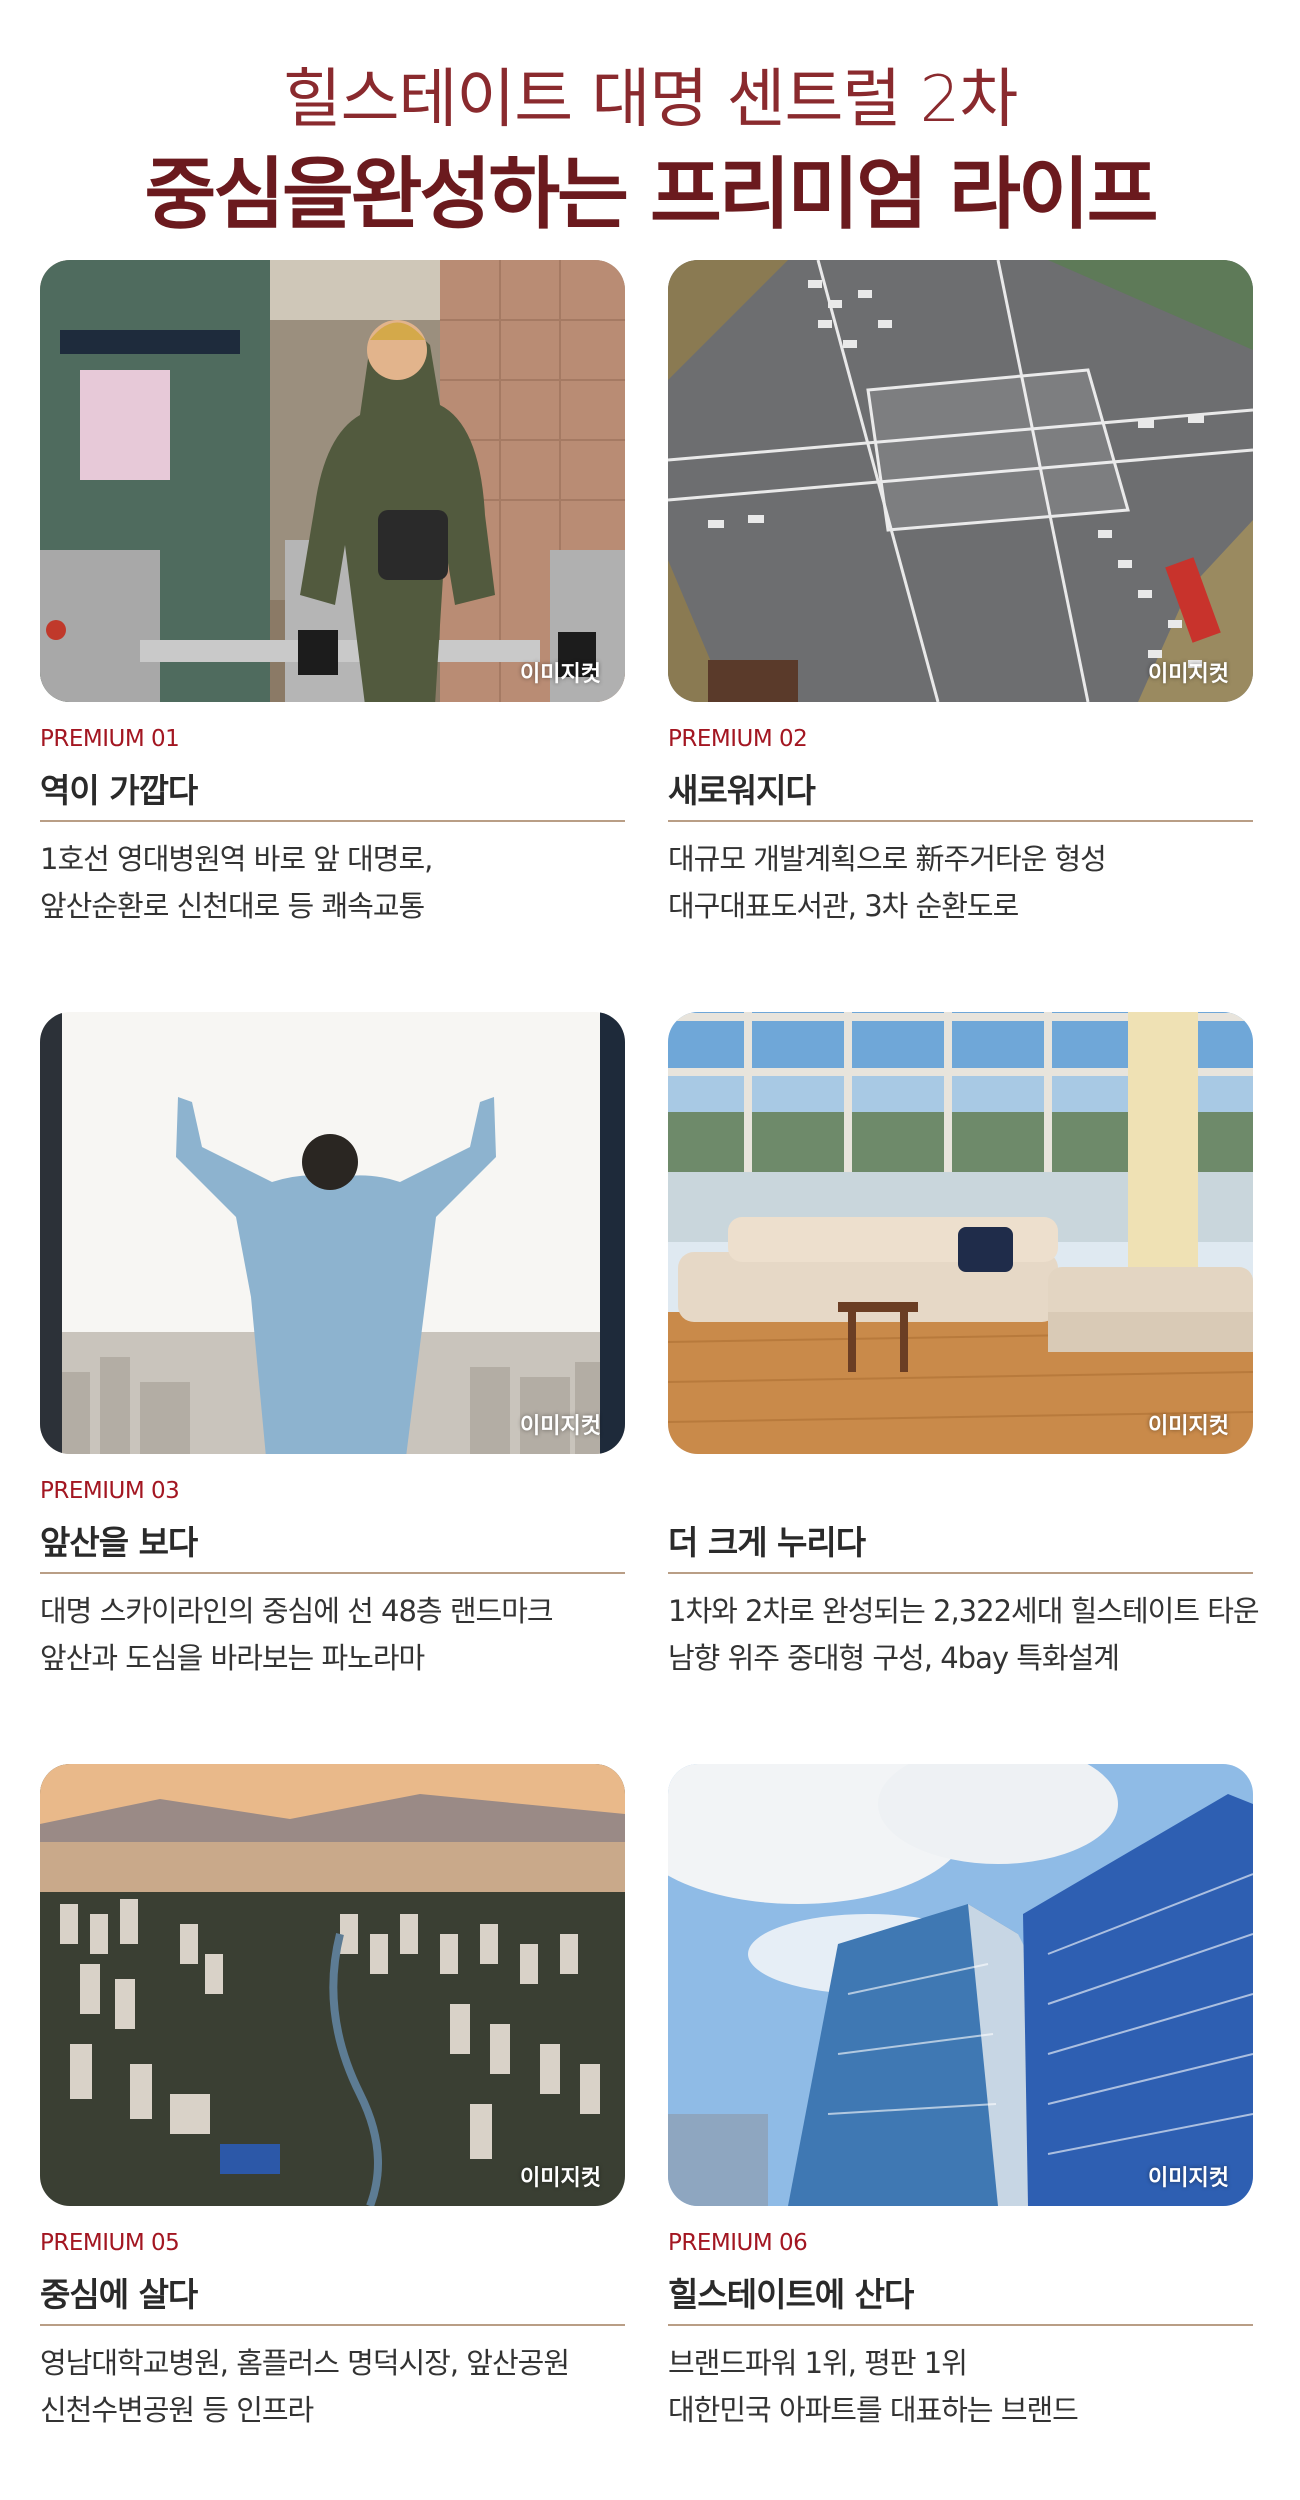  What do you see at coordinates (650, 100) in the screenshot?
I see `page-subtitle: 힐스테이트 대명 센트럴 2차` at bounding box center [650, 100].